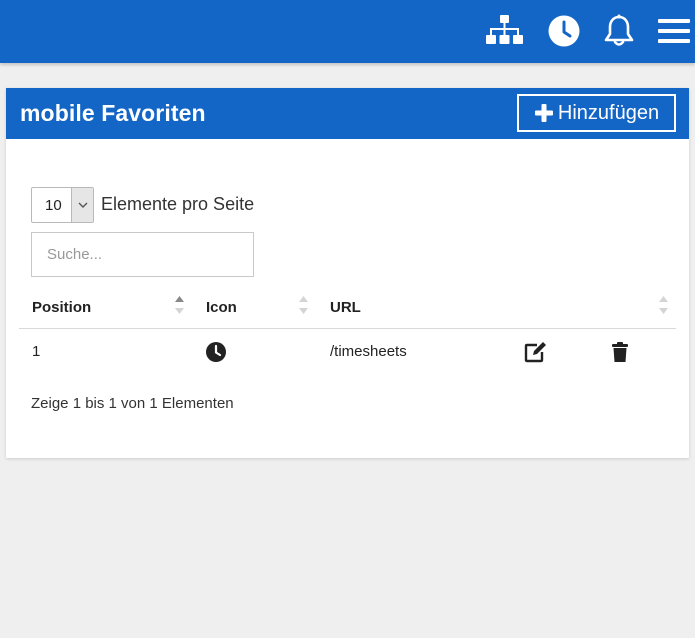 The width and height of the screenshot is (695, 638). What do you see at coordinates (620, 352) in the screenshot?
I see `trash-icon` at bounding box center [620, 352].